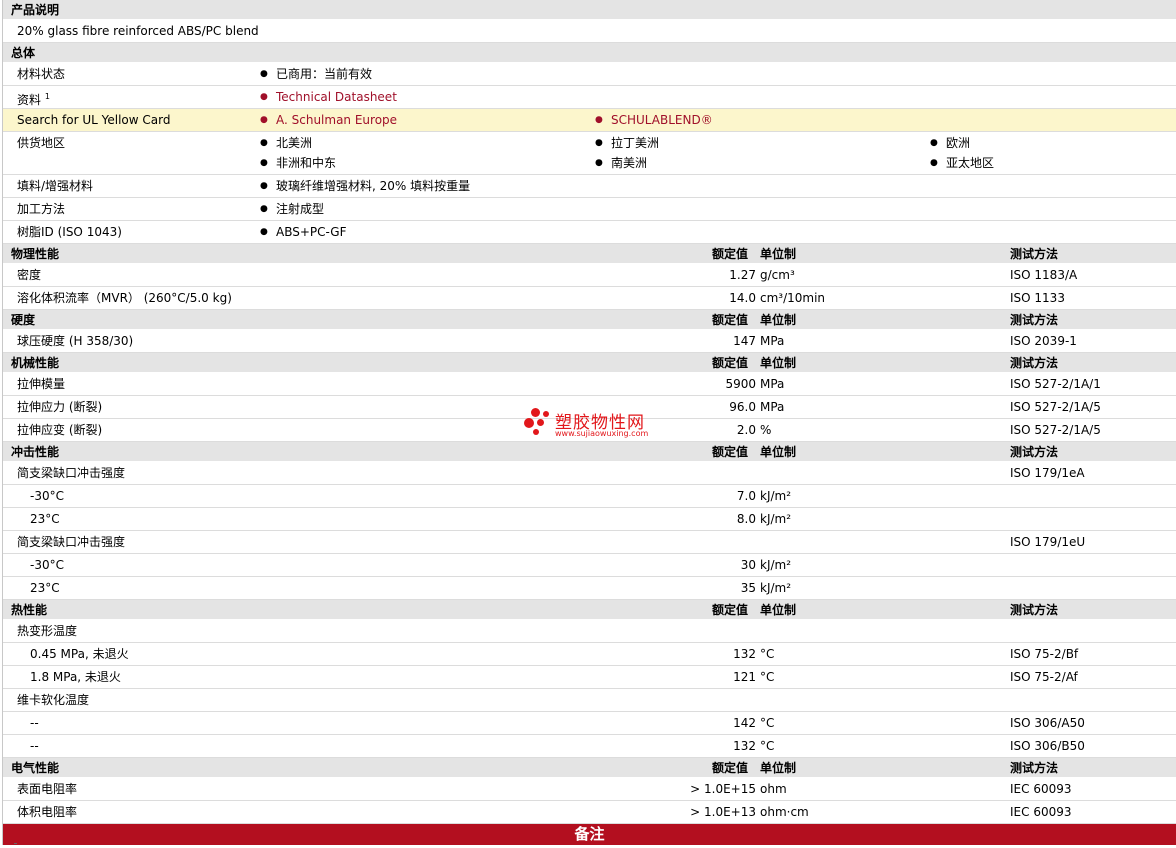 This screenshot has height=848, width=1176. Describe the element at coordinates (41, 74) in the screenshot. I see `status-label: 材料状态` at that location.